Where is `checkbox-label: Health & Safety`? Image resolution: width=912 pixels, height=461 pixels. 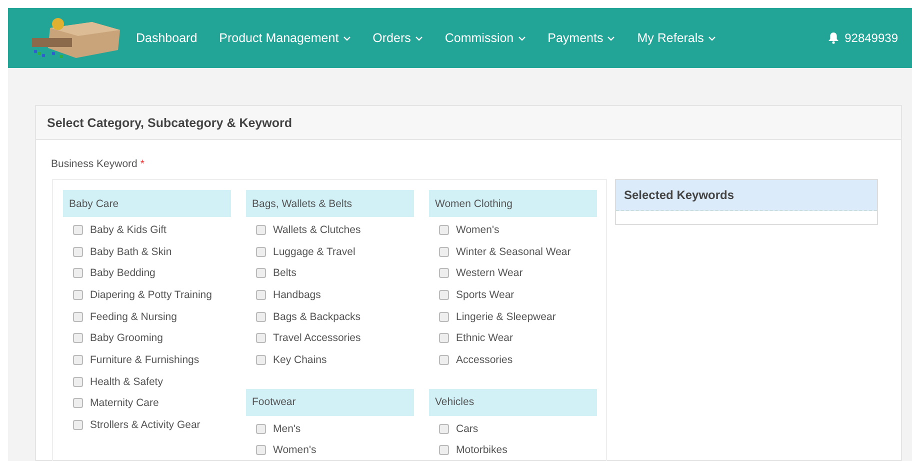
checkbox-label: Health & Safety is located at coordinates (126, 382).